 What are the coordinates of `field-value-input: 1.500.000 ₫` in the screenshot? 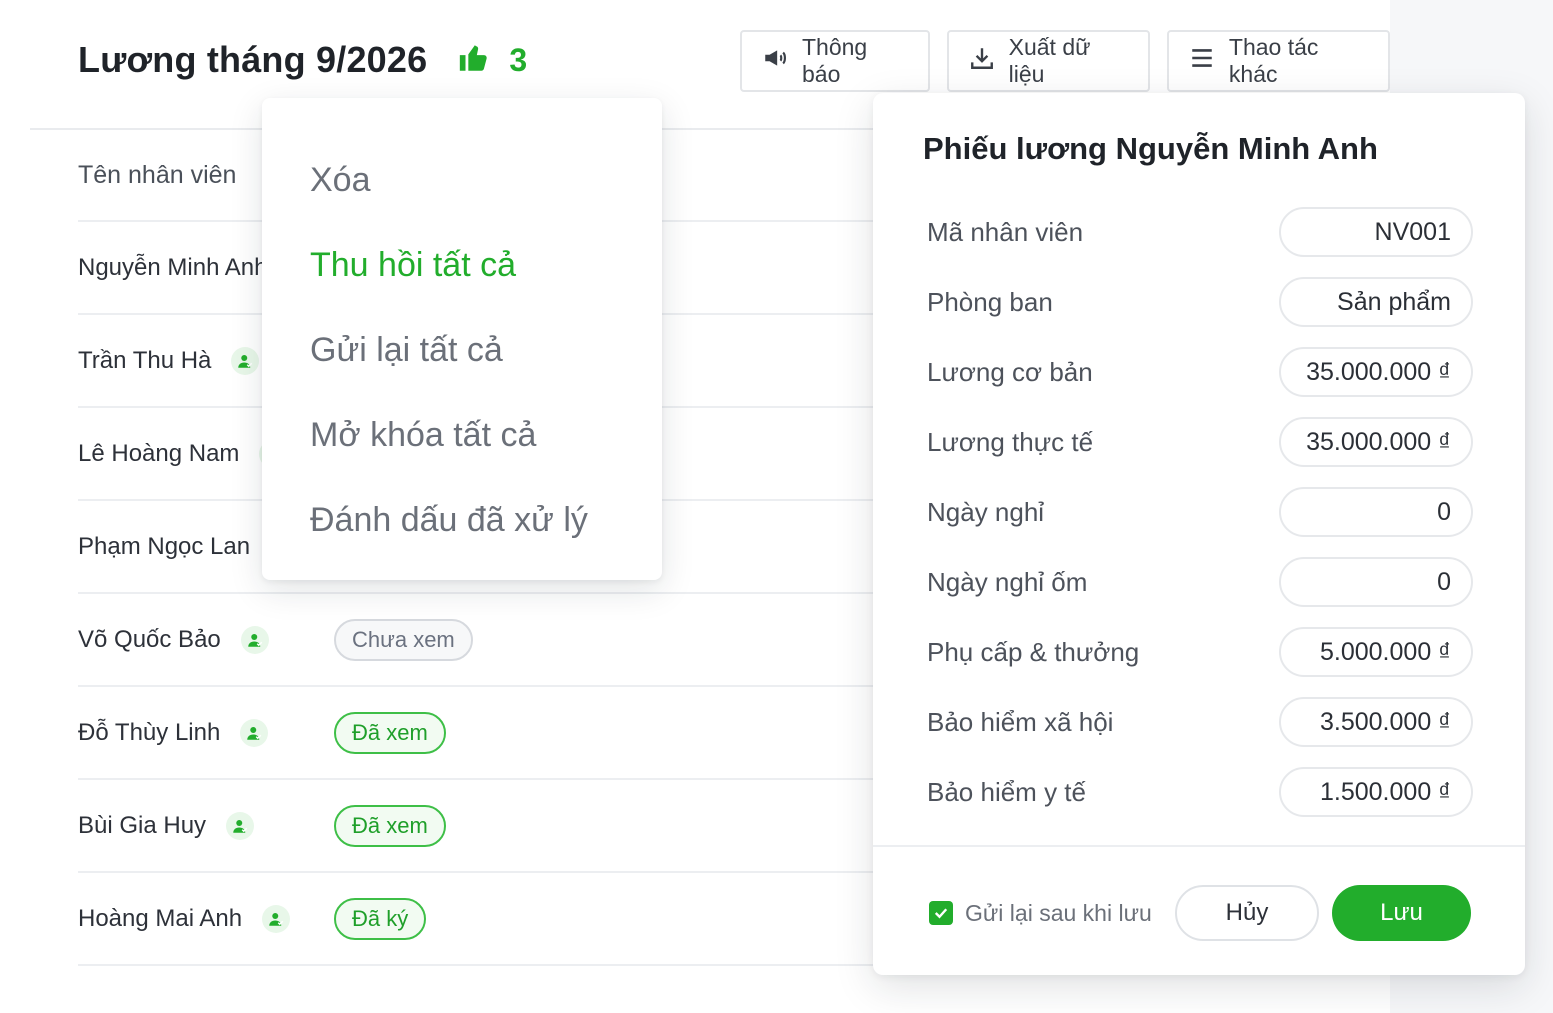 It's located at (1376, 792).